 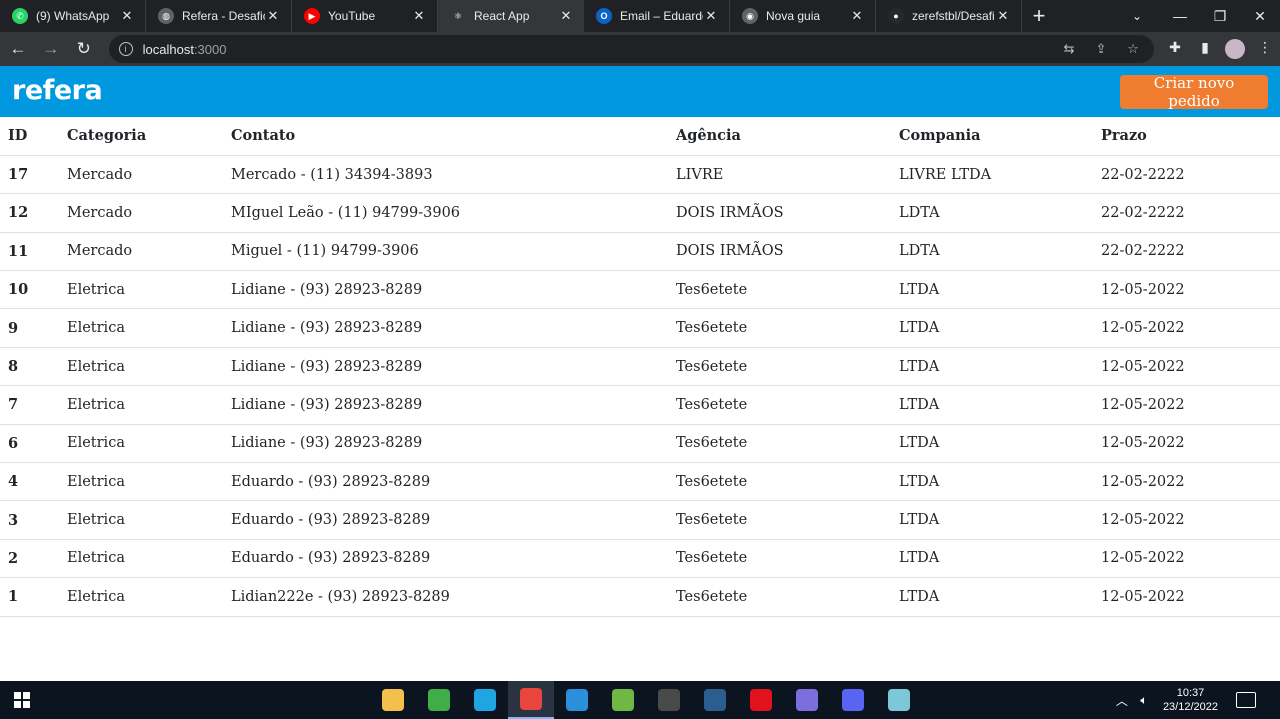 I want to click on notifications-icon, so click(x=1246, y=700).